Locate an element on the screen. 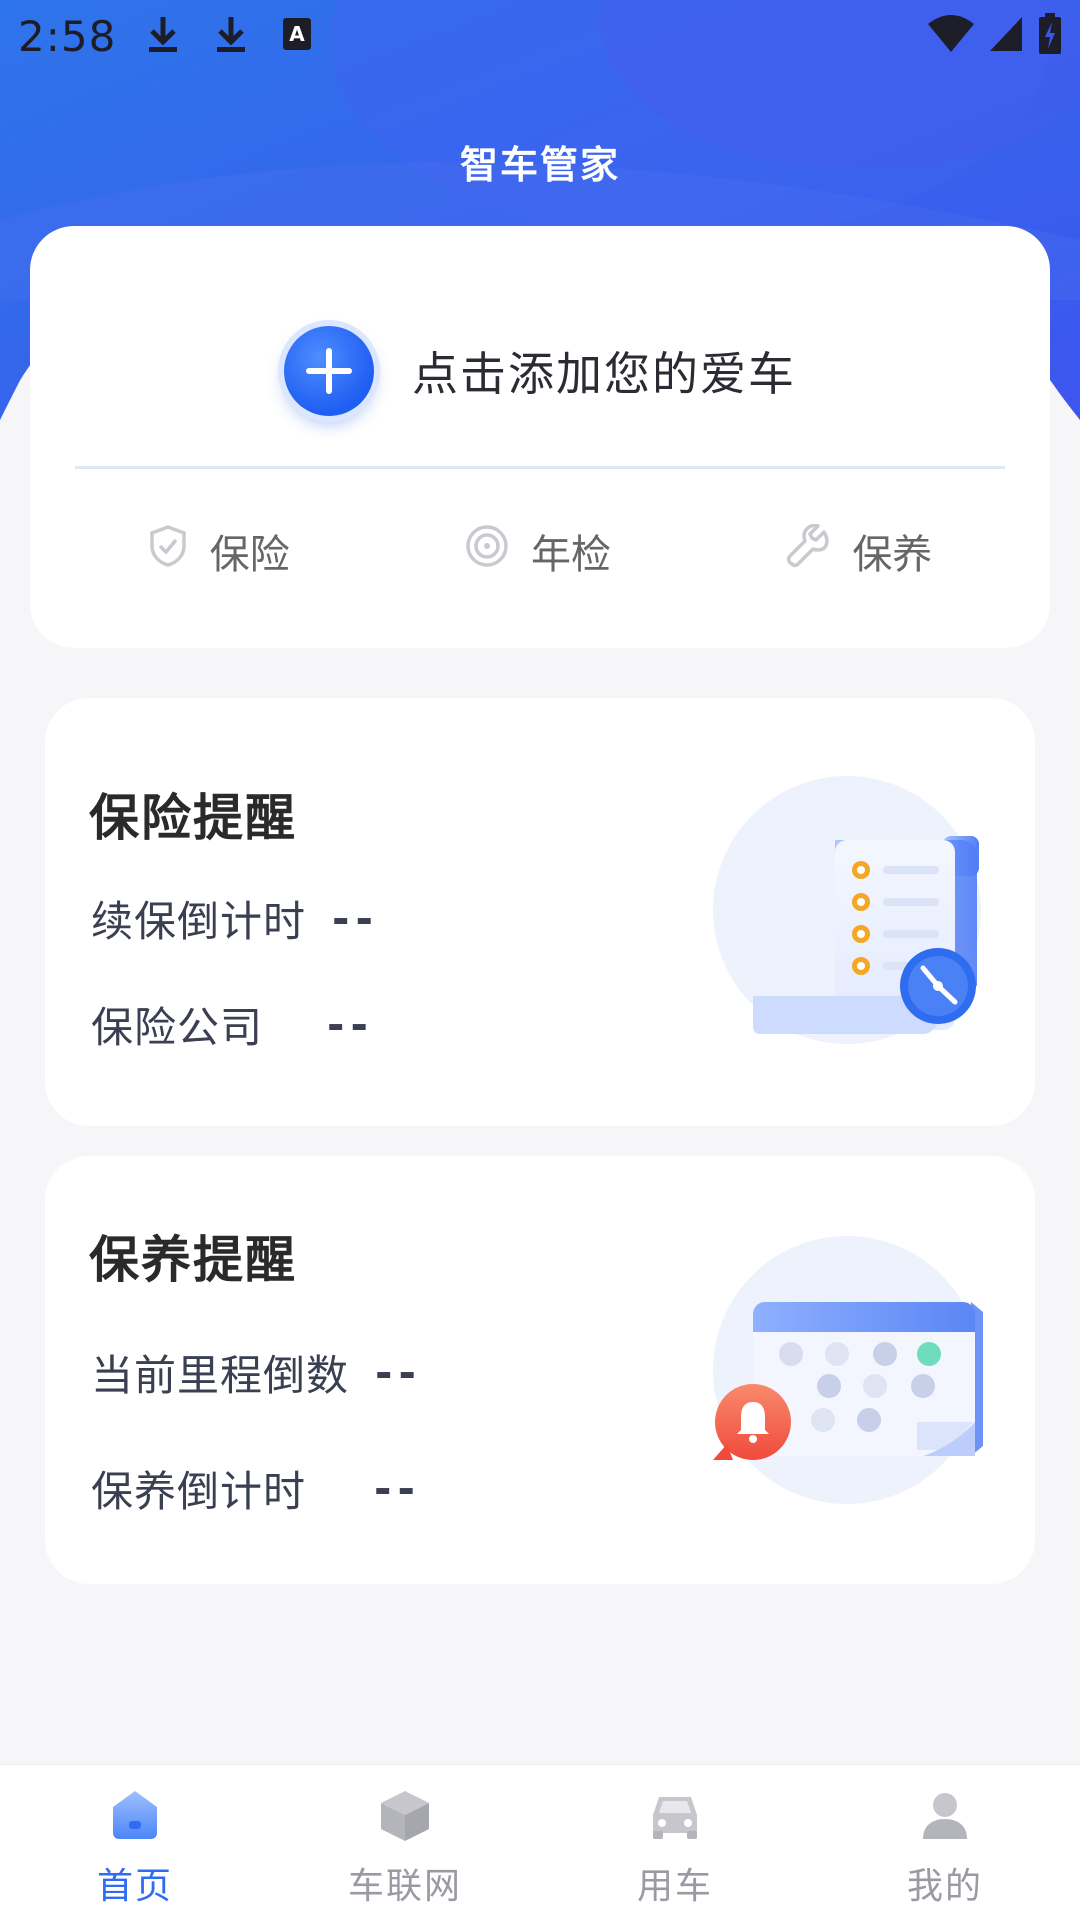 The height and width of the screenshot is (1920, 1080). mileage-countdown-row: 当前里程倒数 -- is located at coordinates (256, 1372).